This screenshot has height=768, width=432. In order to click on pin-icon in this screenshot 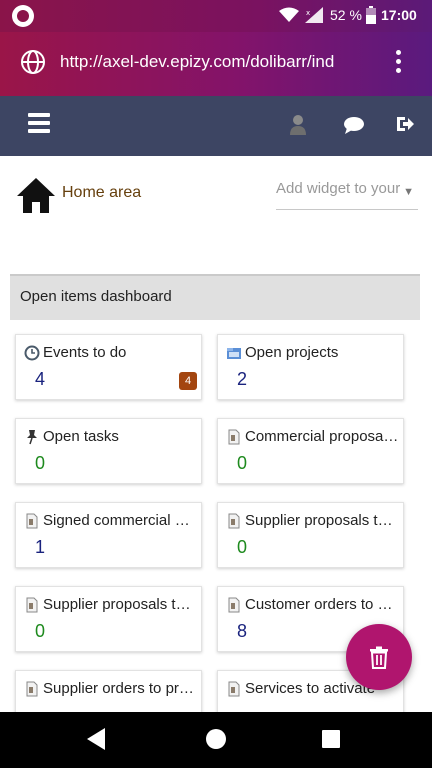, I will do `click(32, 437)`.